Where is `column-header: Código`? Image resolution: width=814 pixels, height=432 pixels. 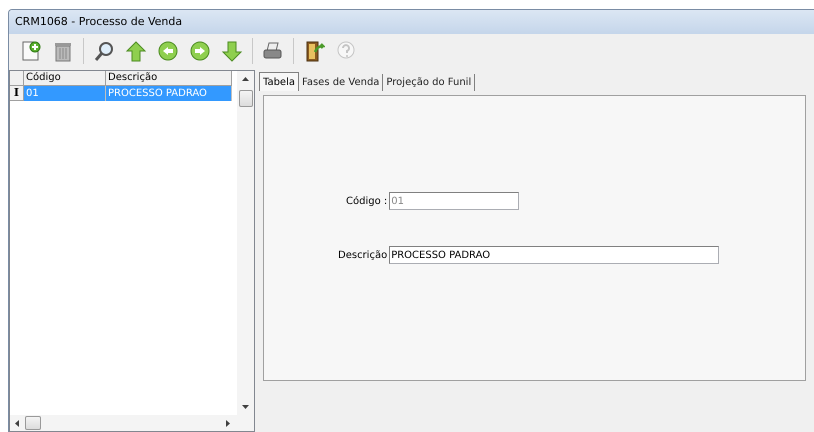 column-header: Código is located at coordinates (65, 78).